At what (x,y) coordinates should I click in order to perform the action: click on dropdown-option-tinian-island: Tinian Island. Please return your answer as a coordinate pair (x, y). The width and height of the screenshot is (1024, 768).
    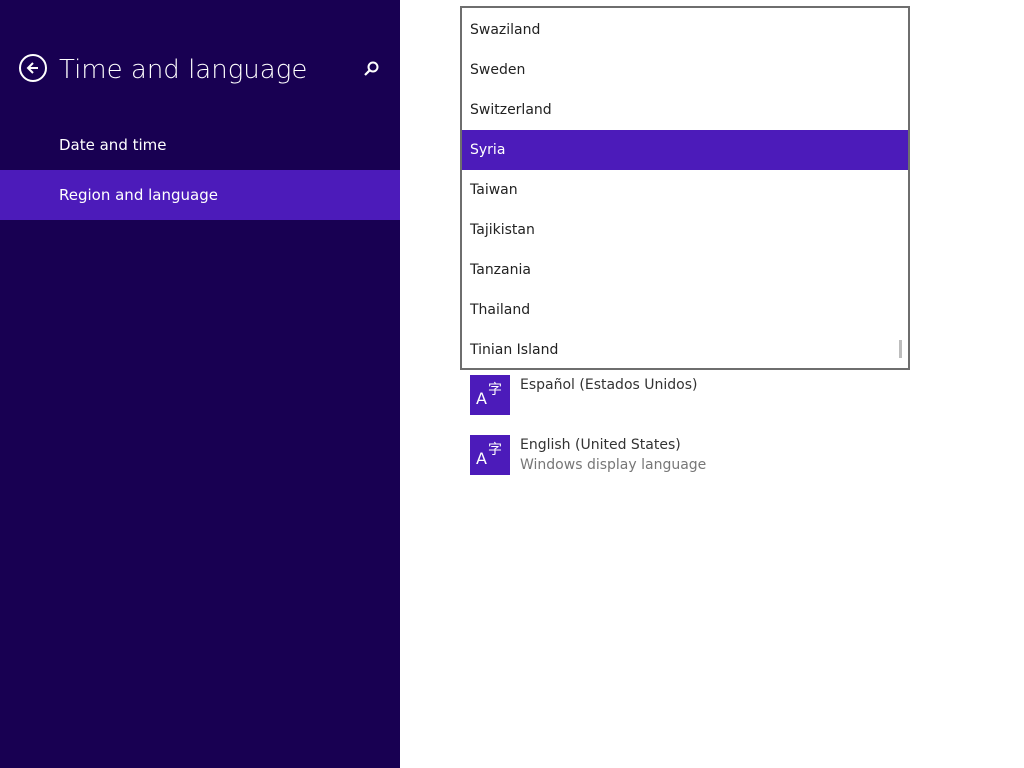
    Looking at the image, I should click on (685, 349).